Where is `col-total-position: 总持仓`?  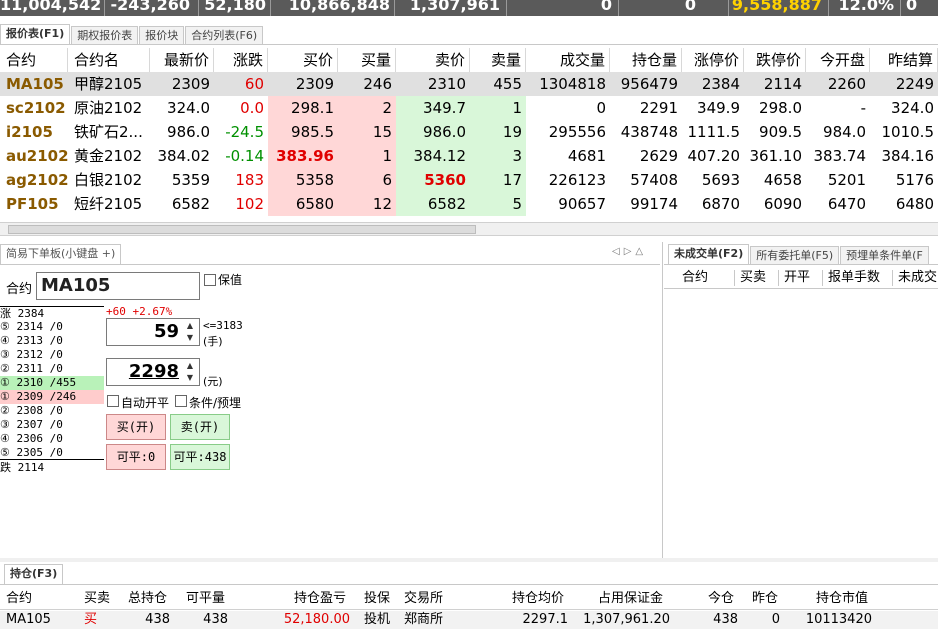 col-total-position: 总持仓 is located at coordinates (147, 599).